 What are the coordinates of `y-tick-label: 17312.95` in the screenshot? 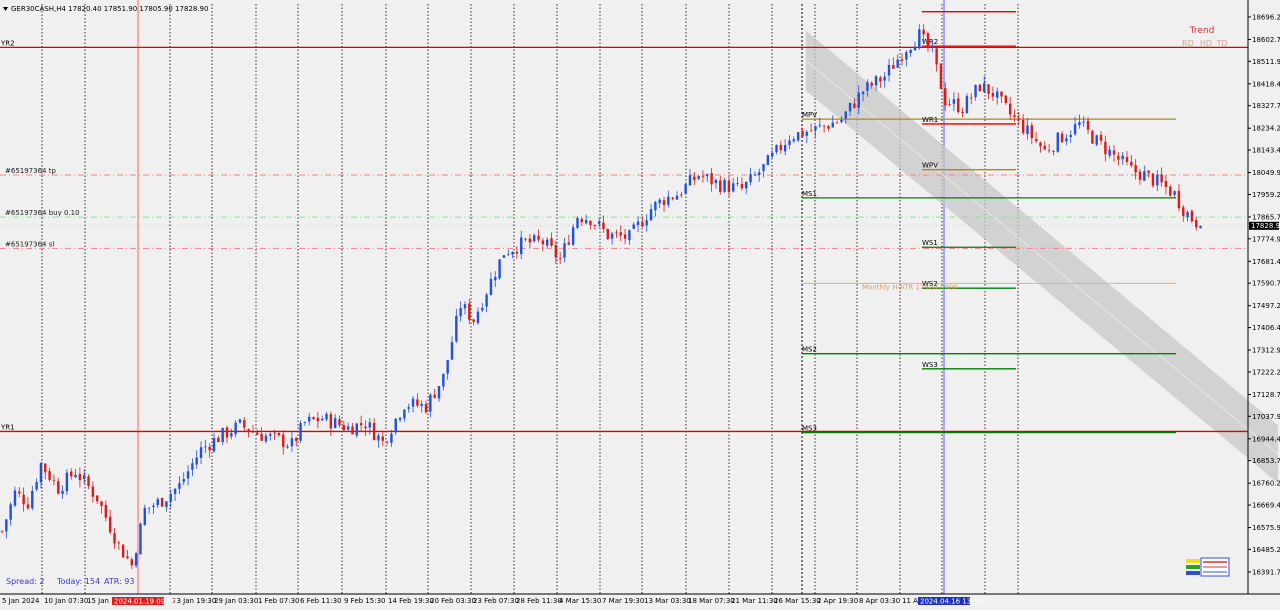 It's located at (1266, 351).